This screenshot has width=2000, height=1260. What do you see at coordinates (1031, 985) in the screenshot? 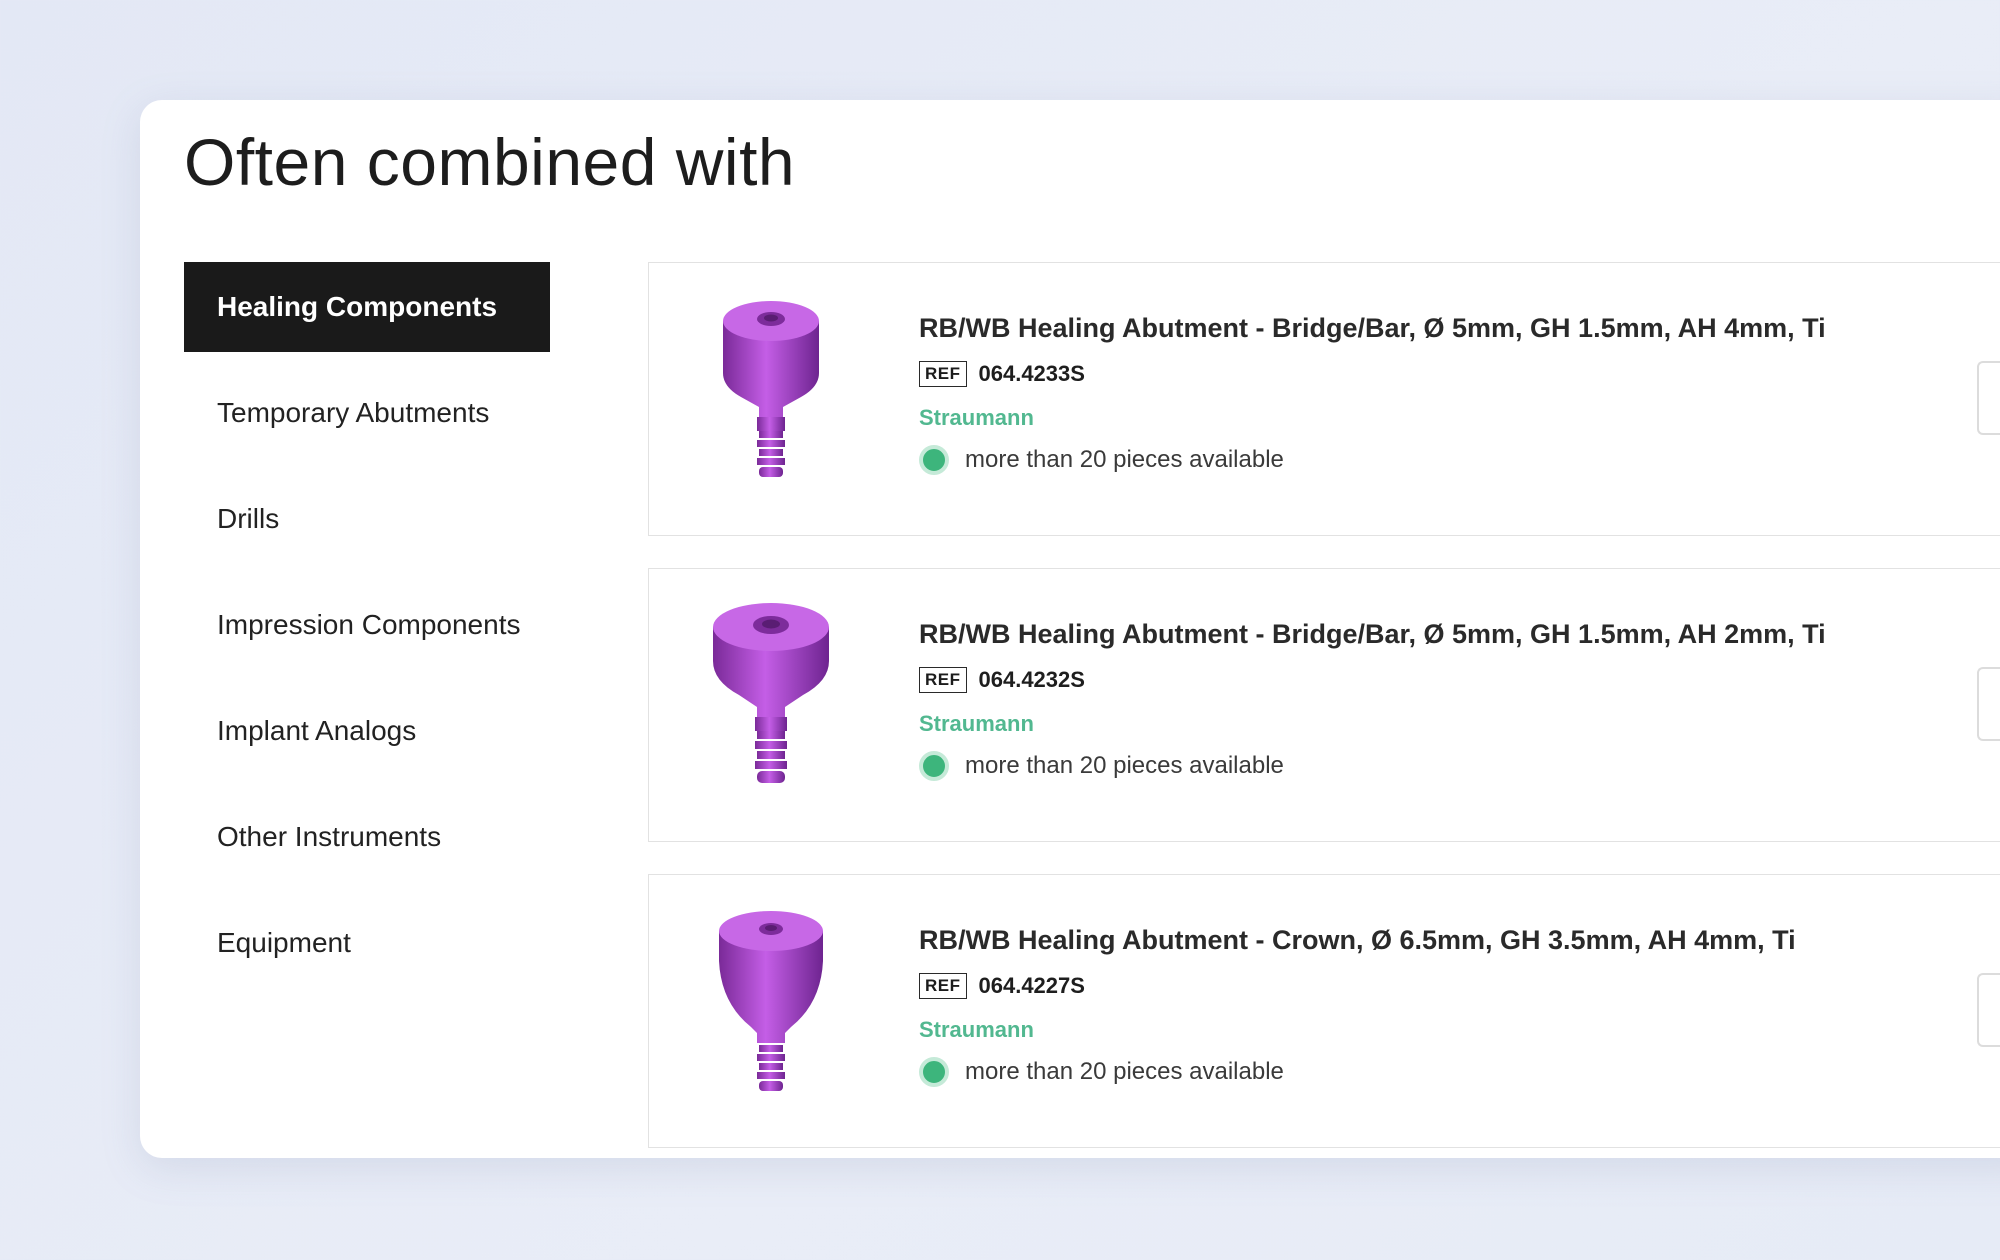
I see `ref-number: 064.4227S` at bounding box center [1031, 985].